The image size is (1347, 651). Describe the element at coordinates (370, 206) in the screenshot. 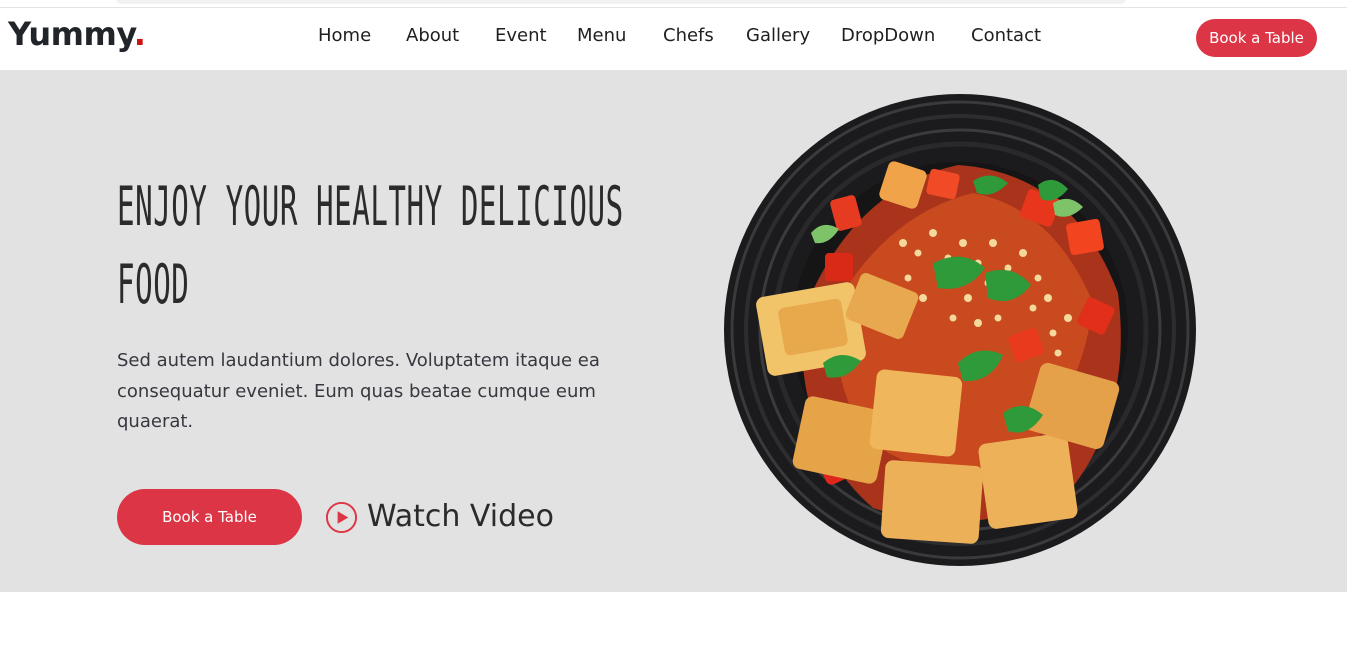

I see `hero-title-line1: Enjoy Your Healthy Delicious` at that location.